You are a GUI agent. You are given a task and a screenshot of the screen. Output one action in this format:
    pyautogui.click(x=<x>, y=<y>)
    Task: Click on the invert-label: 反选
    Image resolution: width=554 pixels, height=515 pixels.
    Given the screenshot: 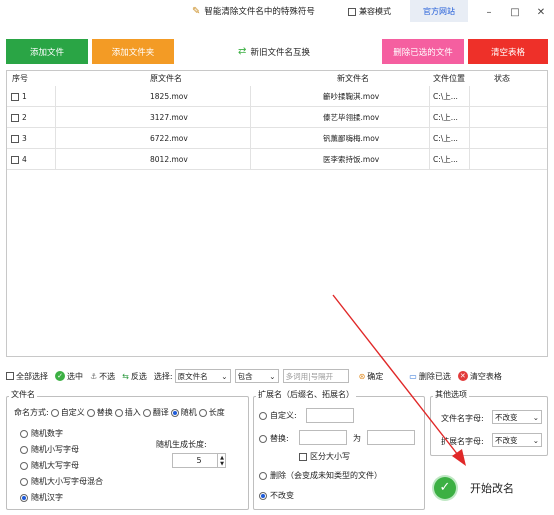 What is the action you would take?
    pyautogui.click(x=138, y=376)
    